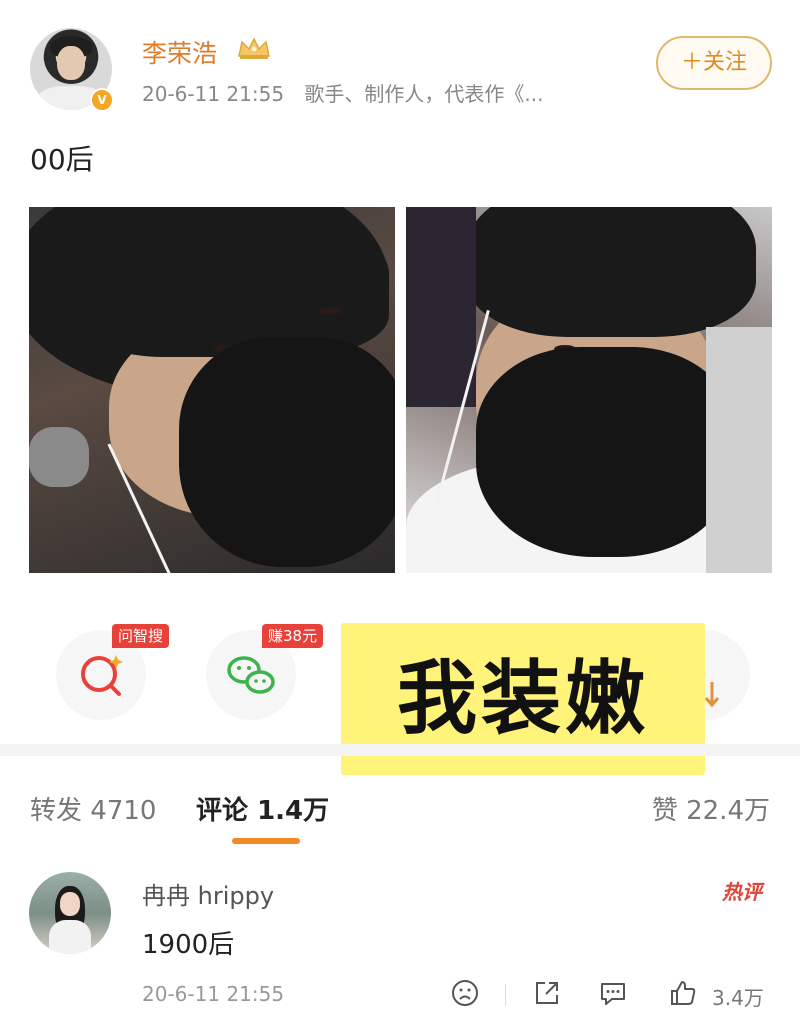 Image resolution: width=800 pixels, height=1026 pixels. I want to click on tab-likes: 赞 22.4万, so click(711, 808).